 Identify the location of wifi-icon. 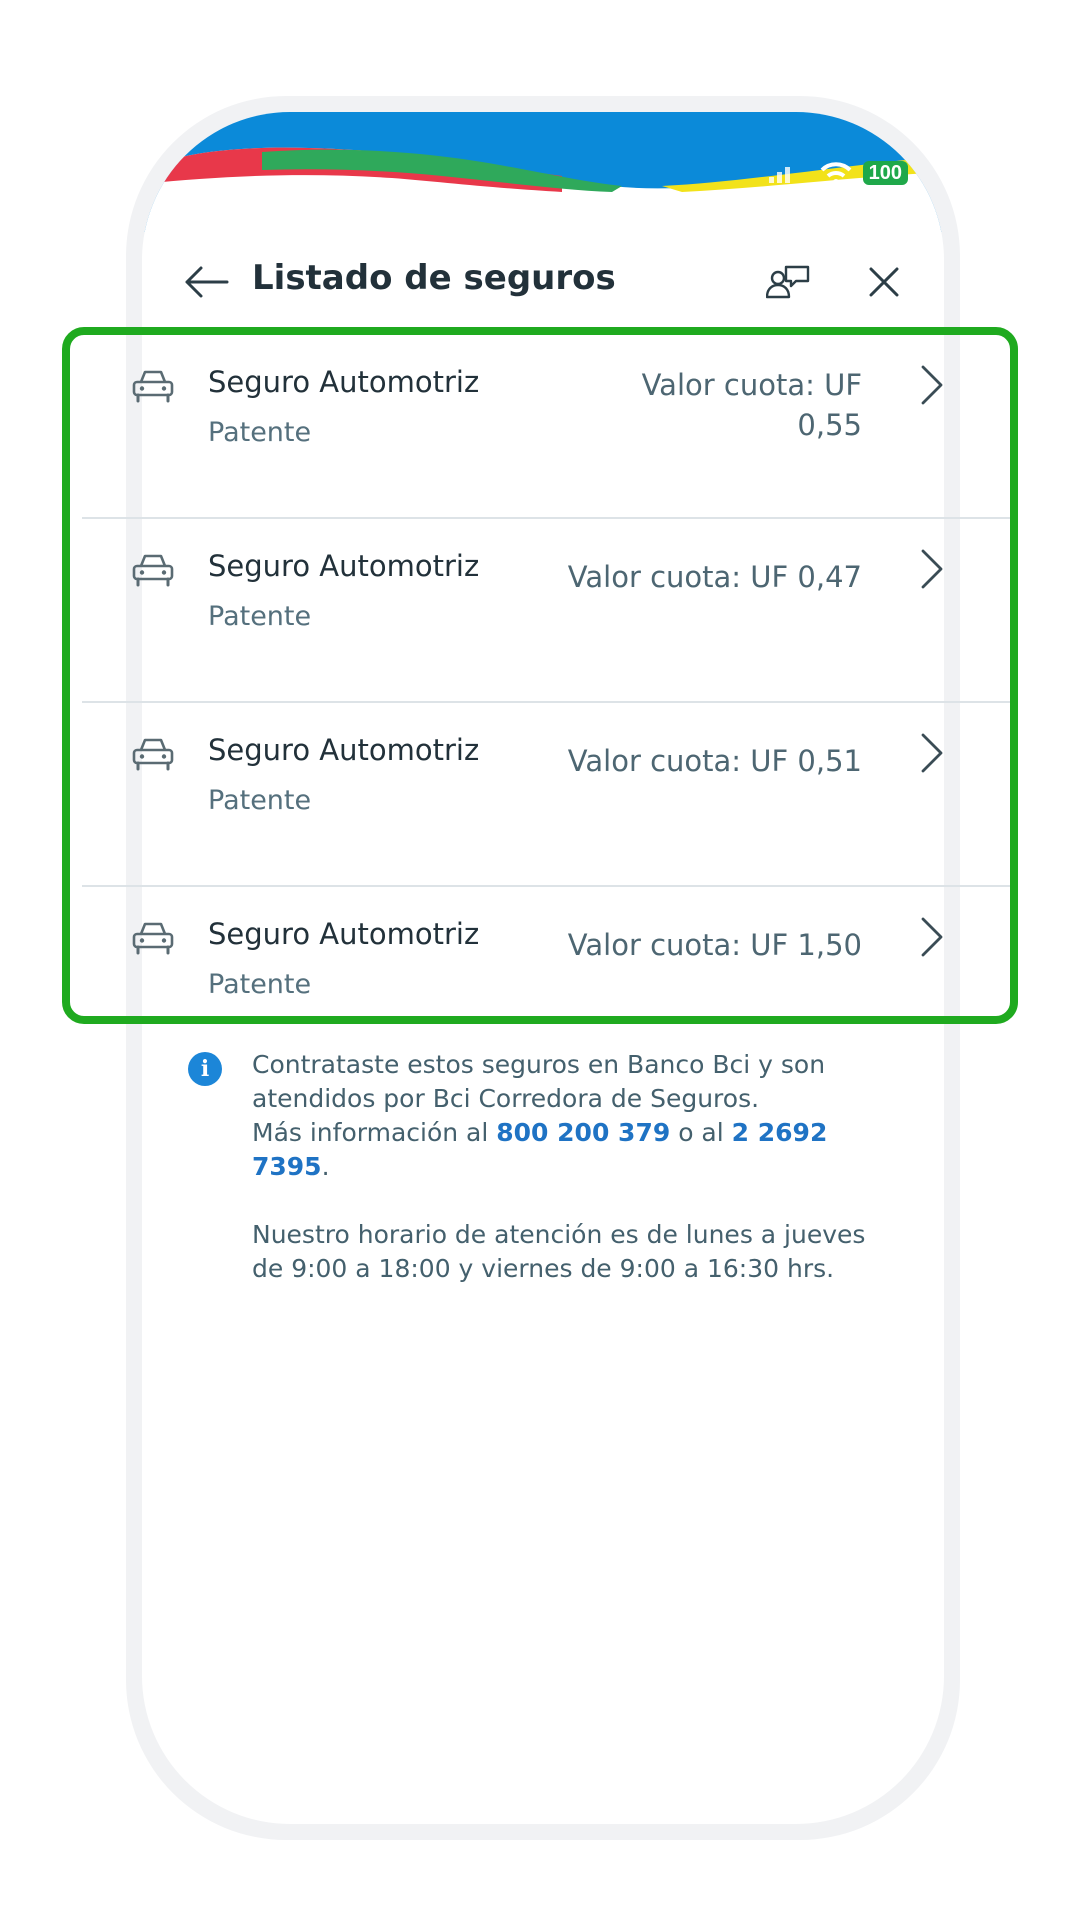
(836, 173).